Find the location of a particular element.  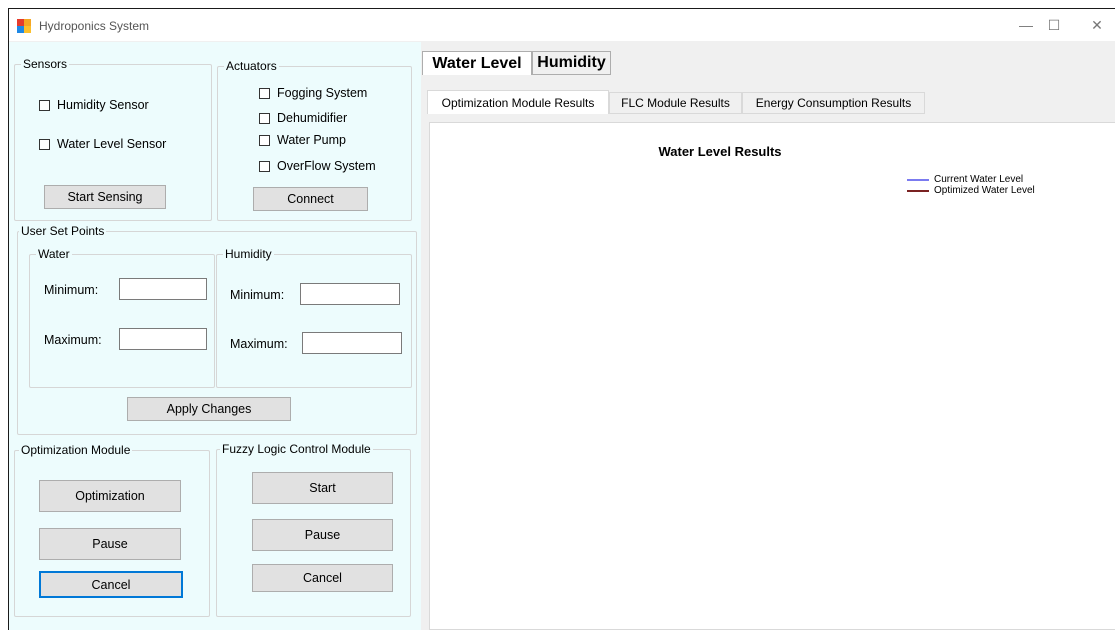

tab-water-level: Water Level is located at coordinates (477, 63).